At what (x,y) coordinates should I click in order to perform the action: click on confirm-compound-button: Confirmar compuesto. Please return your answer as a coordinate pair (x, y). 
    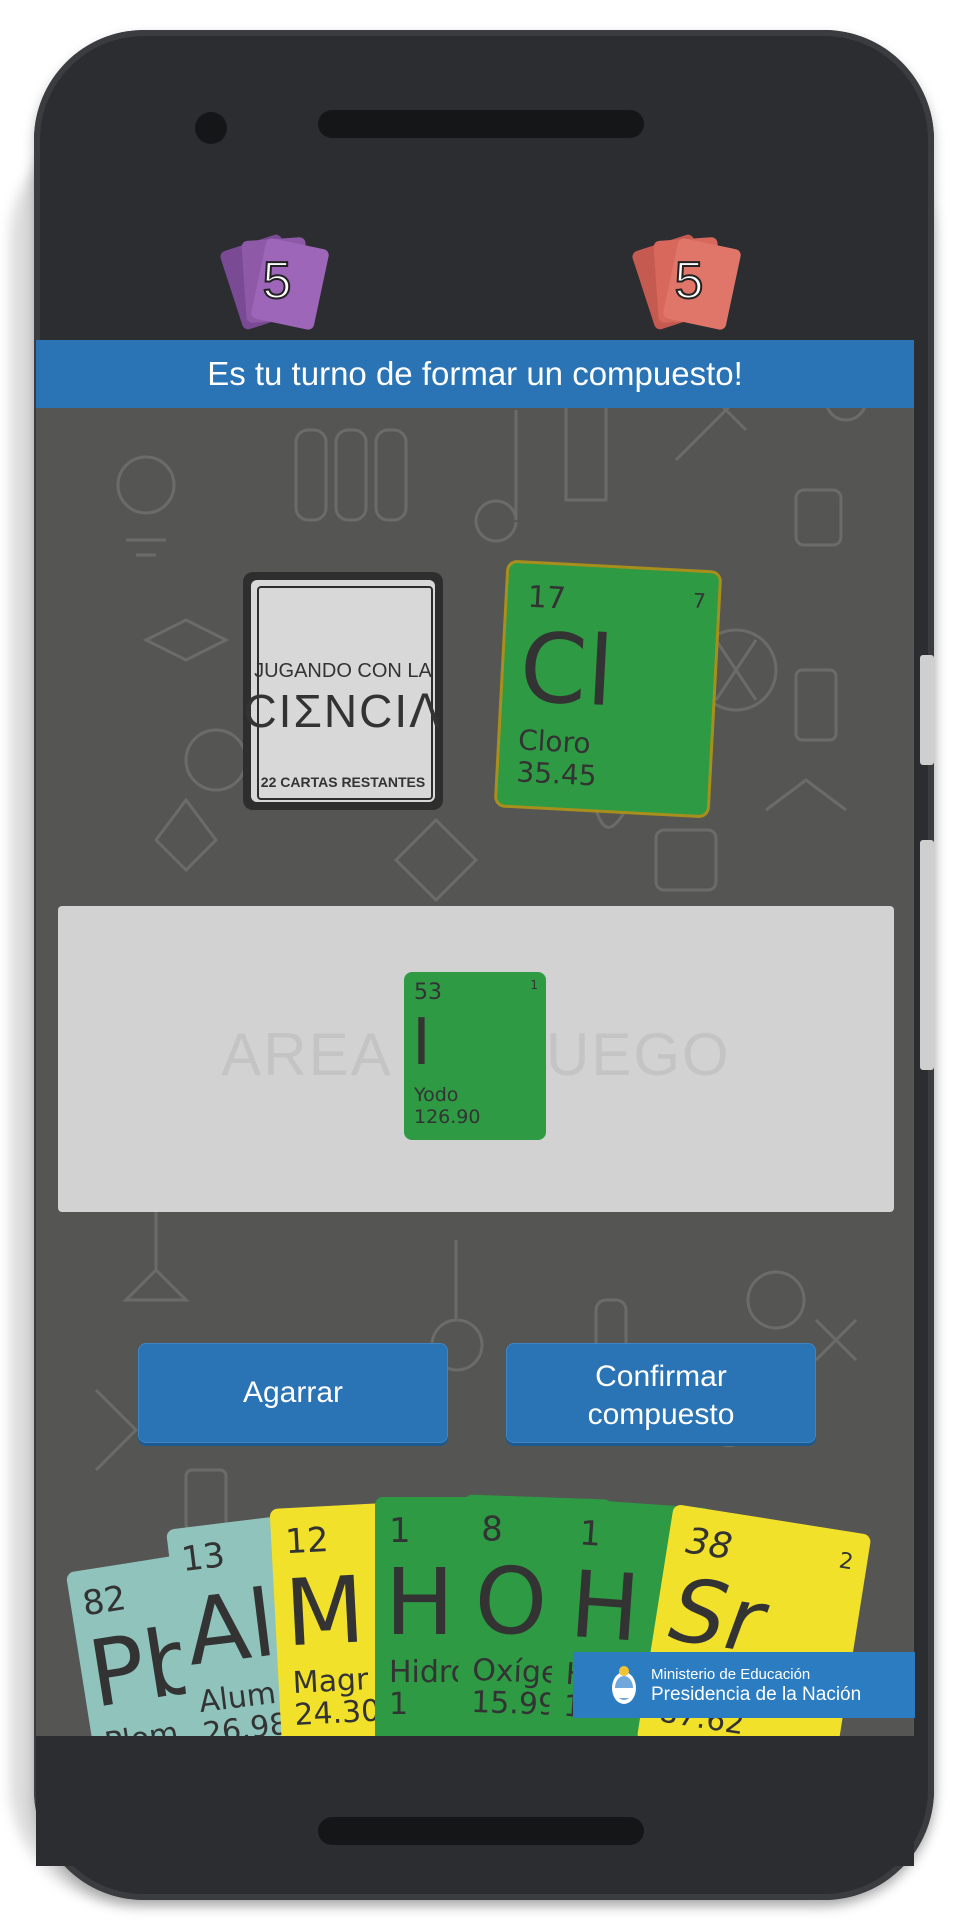
    Looking at the image, I should click on (661, 1393).